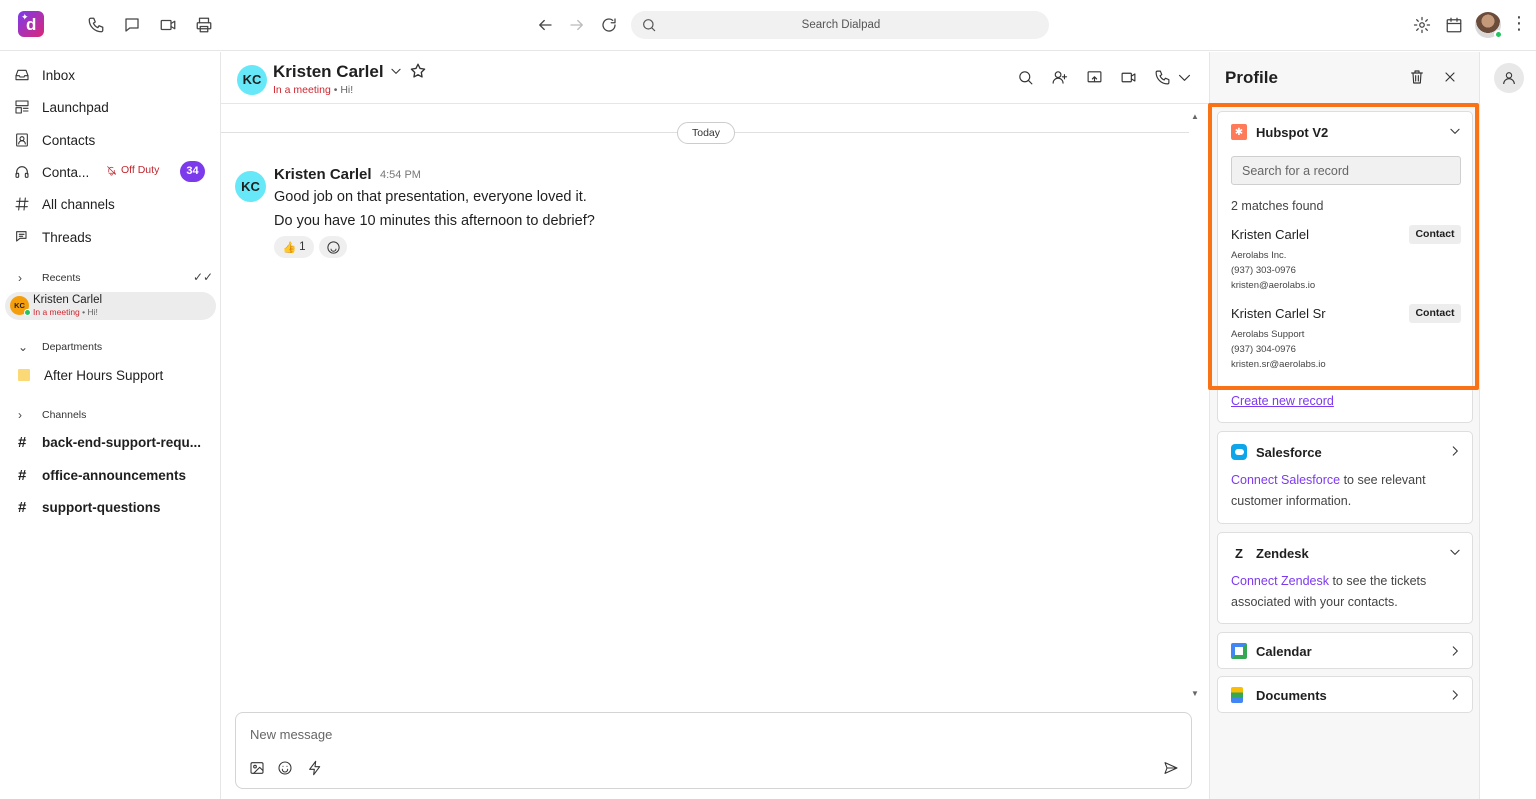 The height and width of the screenshot is (799, 1536). I want to click on person-icon, so click(1509, 78).